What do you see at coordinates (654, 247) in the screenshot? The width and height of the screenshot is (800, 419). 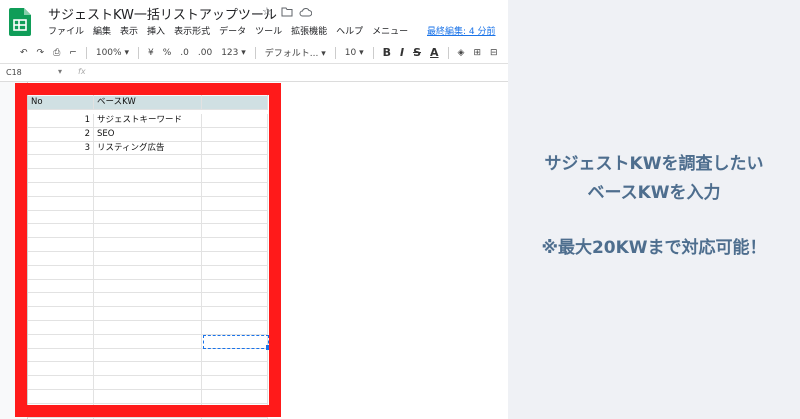 I see `caption-line-3: ※最大20KWまで対応可能！` at bounding box center [654, 247].